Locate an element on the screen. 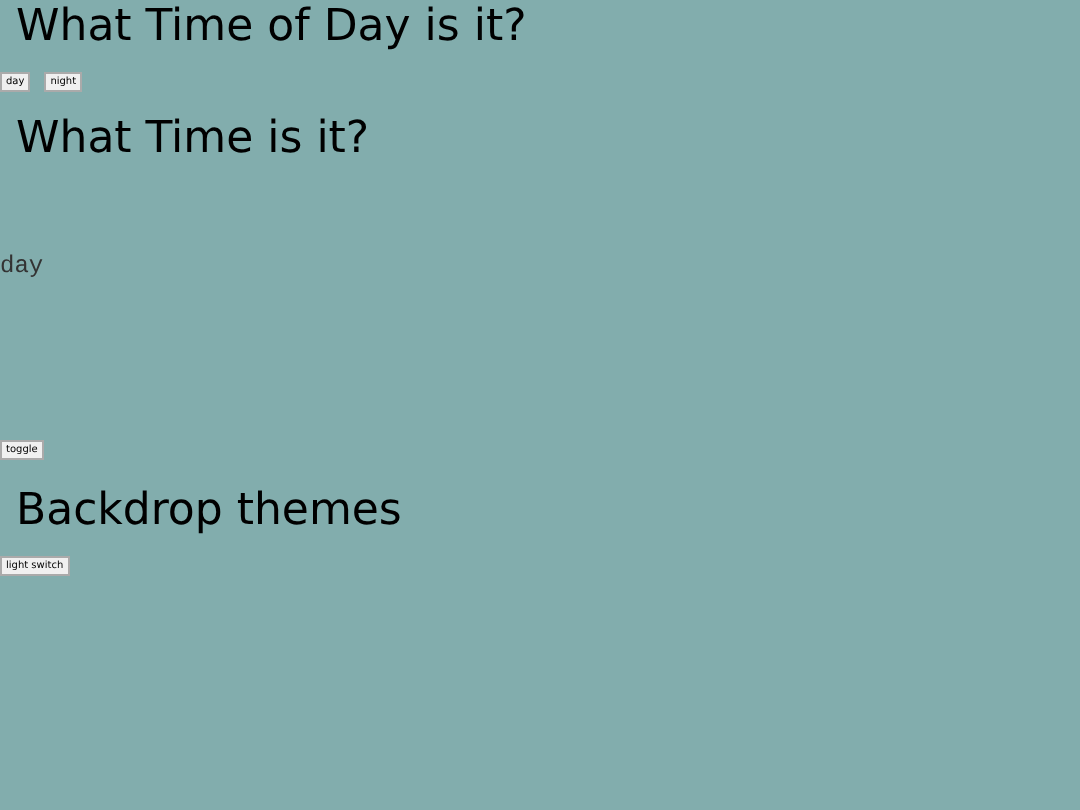  heading: Backdrop themes is located at coordinates (209, 512).